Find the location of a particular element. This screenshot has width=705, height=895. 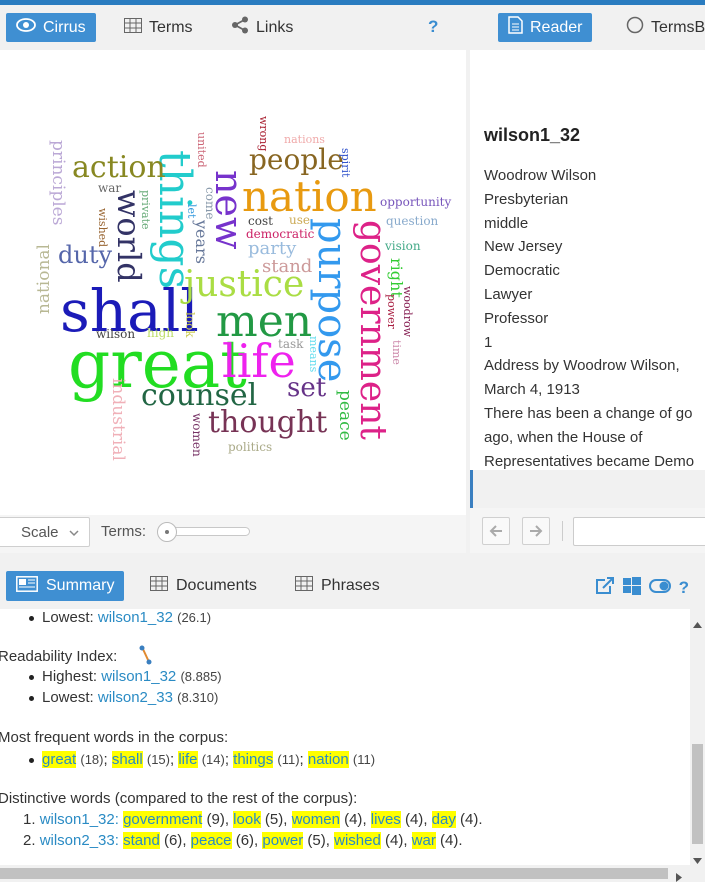

cloud-word: woodrow is located at coordinates (407, 311).